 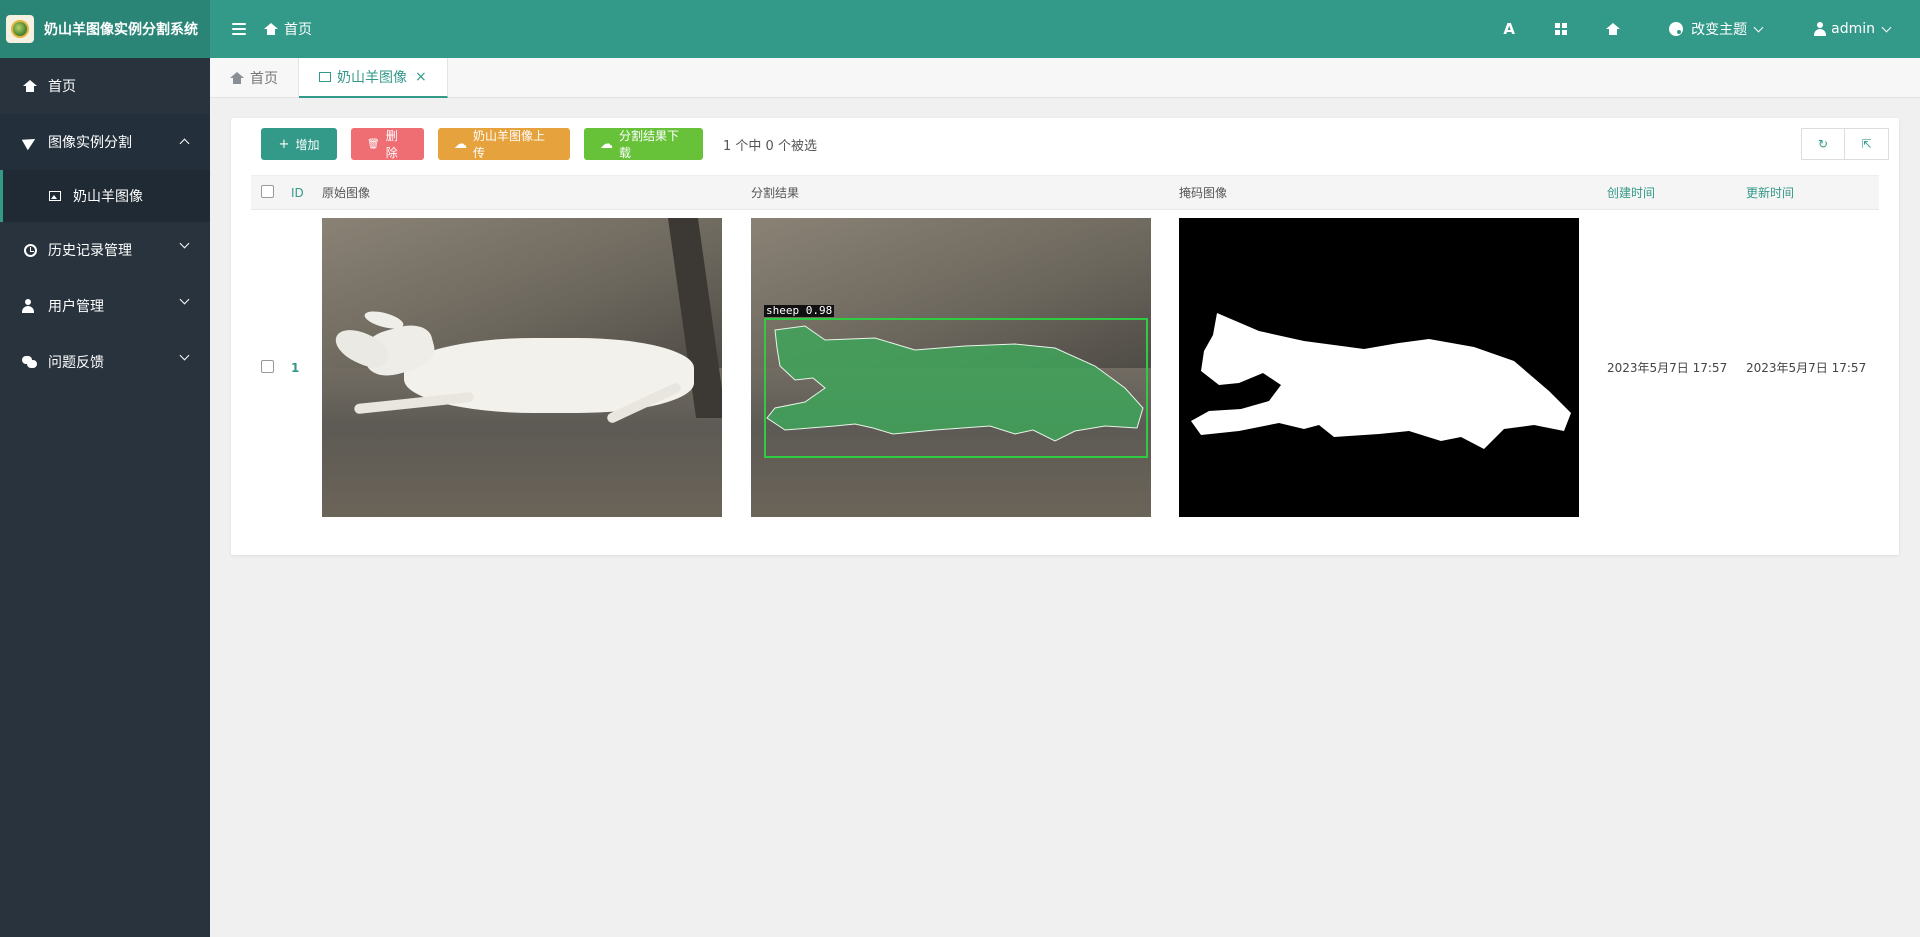 What do you see at coordinates (1820, 29) in the screenshot?
I see `user-icon` at bounding box center [1820, 29].